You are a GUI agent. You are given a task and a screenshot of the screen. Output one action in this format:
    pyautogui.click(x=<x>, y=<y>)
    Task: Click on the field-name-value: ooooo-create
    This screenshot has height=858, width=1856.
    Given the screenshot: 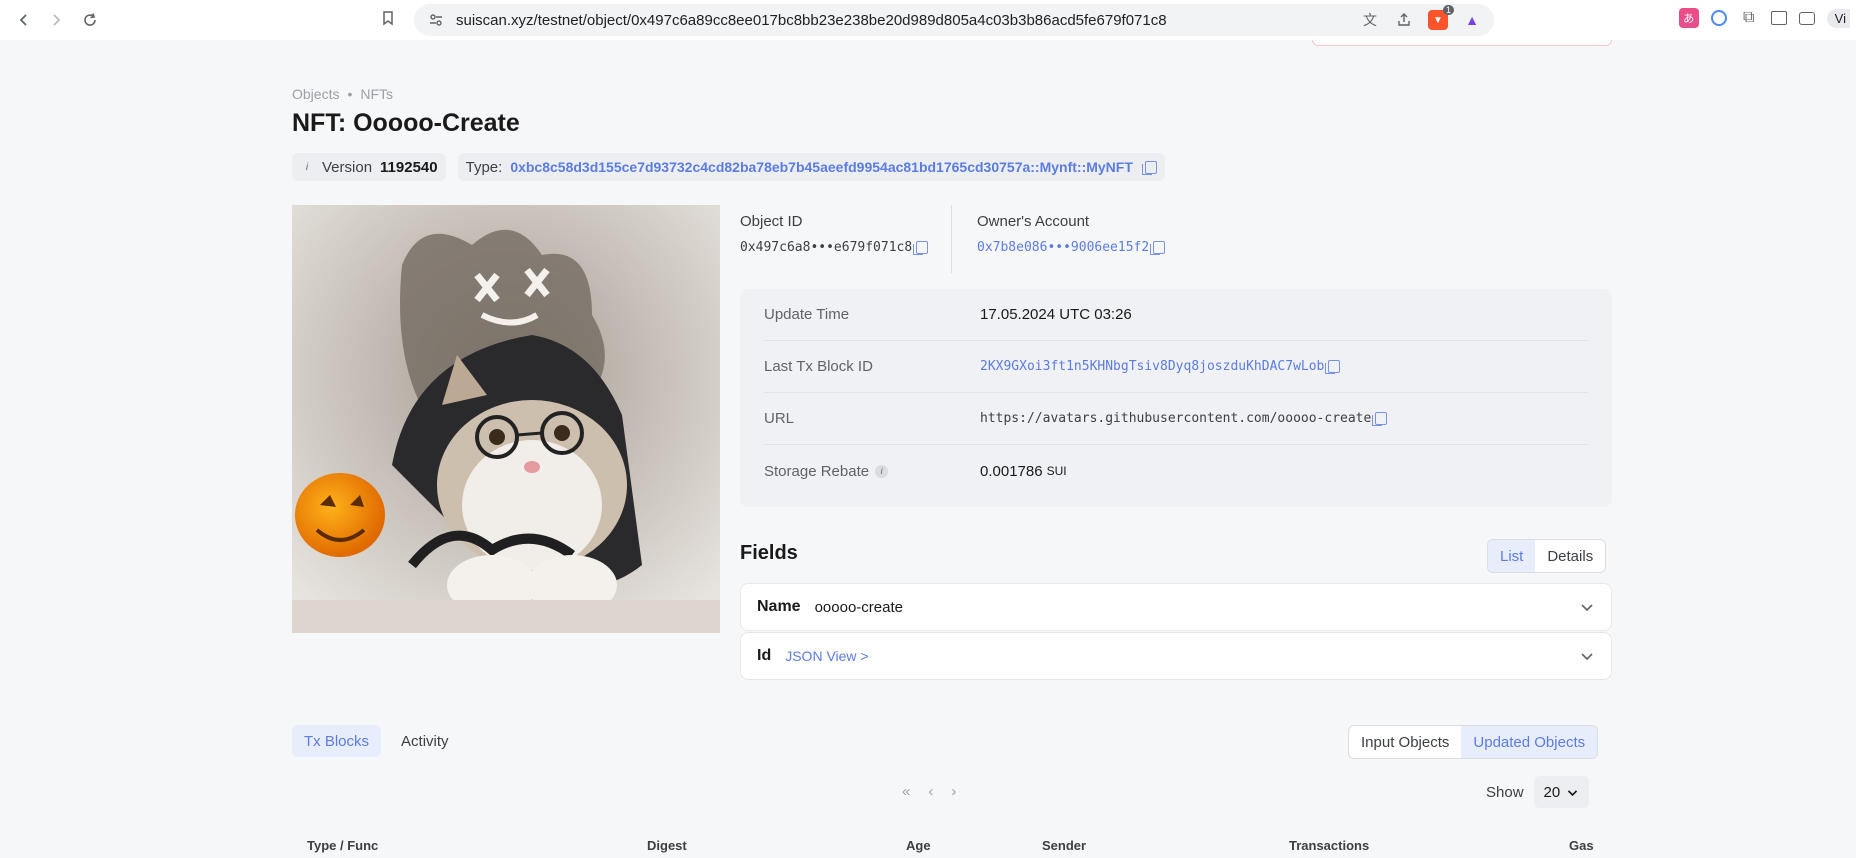 What is the action you would take?
    pyautogui.click(x=858, y=607)
    